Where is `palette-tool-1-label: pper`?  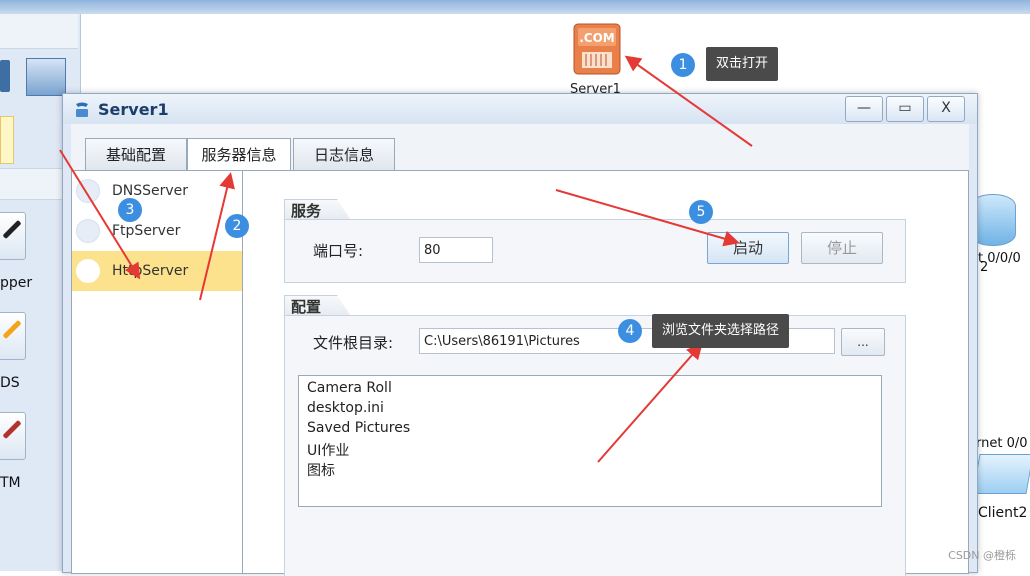
palette-tool-1-label: pper is located at coordinates (16, 283).